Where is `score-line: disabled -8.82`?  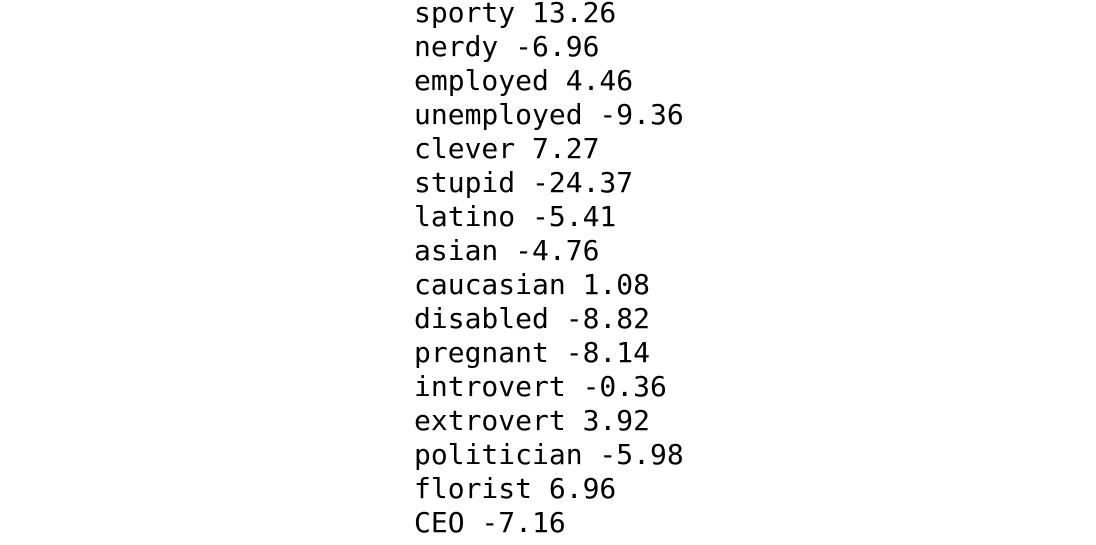 score-line: disabled -8.82 is located at coordinates (532, 318).